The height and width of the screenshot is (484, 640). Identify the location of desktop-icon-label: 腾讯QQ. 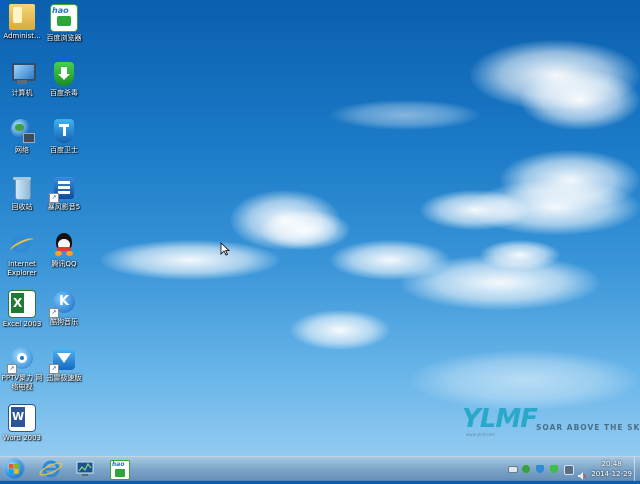
(64, 264).